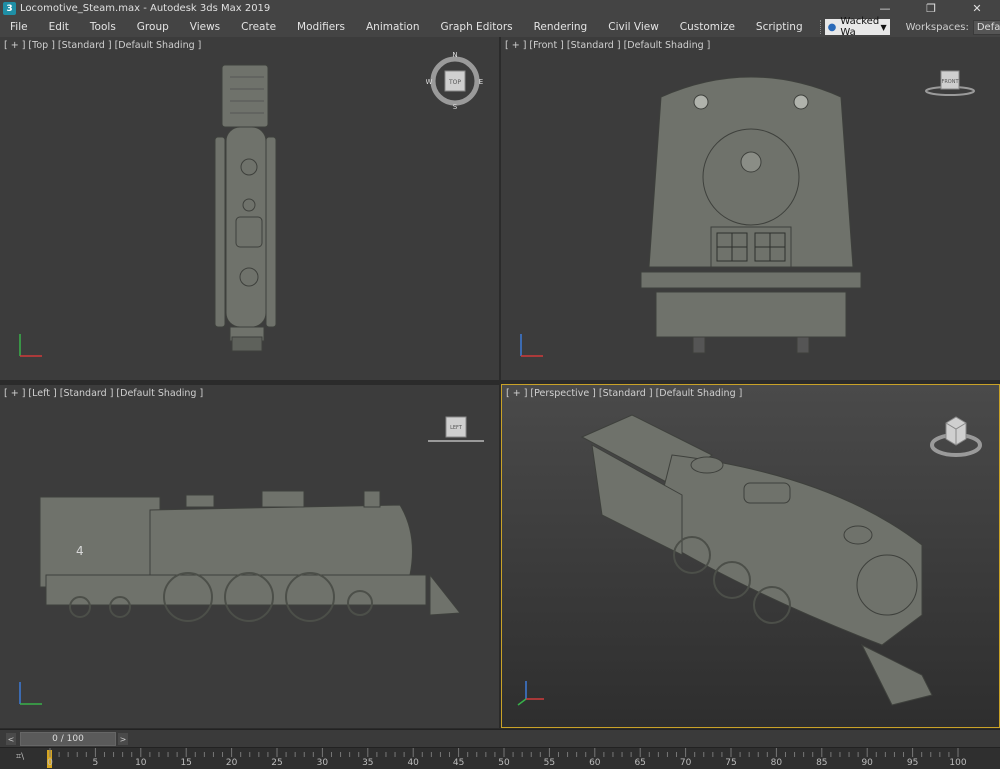 This screenshot has width=1000, height=769. What do you see at coordinates (245, 208) in the screenshot?
I see `locomotive-top-view` at bounding box center [245, 208].